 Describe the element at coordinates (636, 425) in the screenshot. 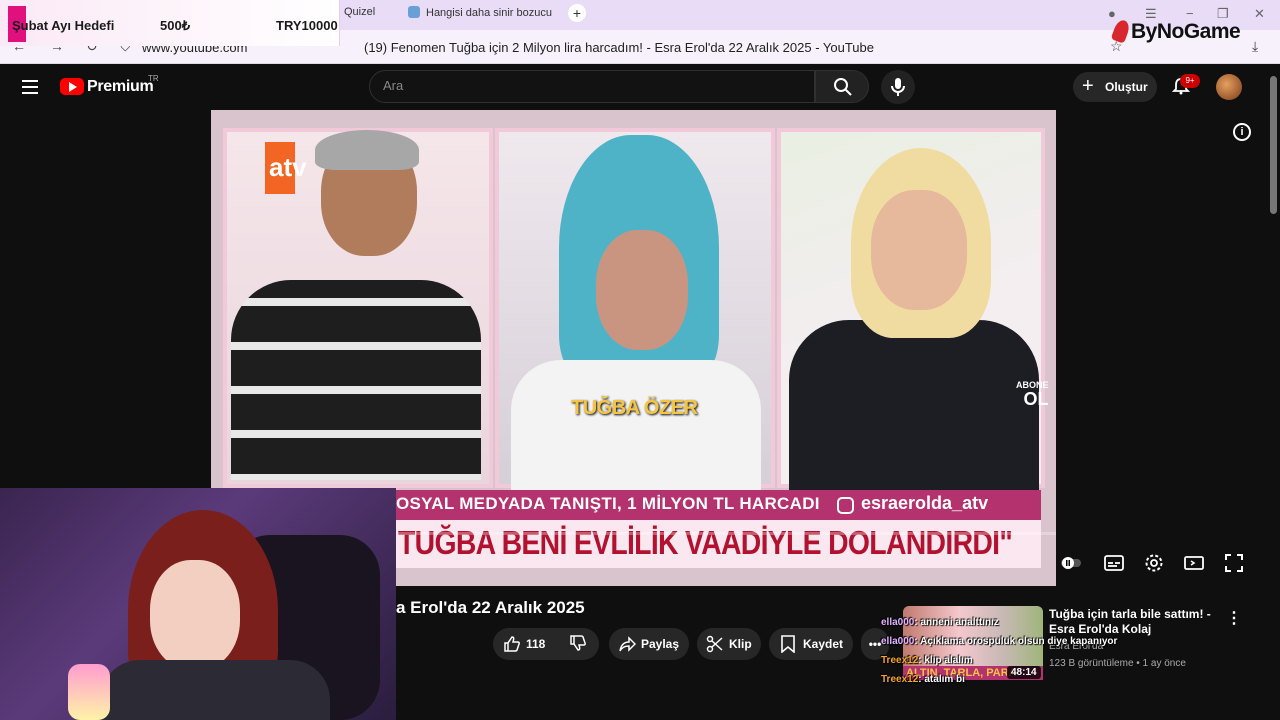

I see `photo-woman-figure` at that location.